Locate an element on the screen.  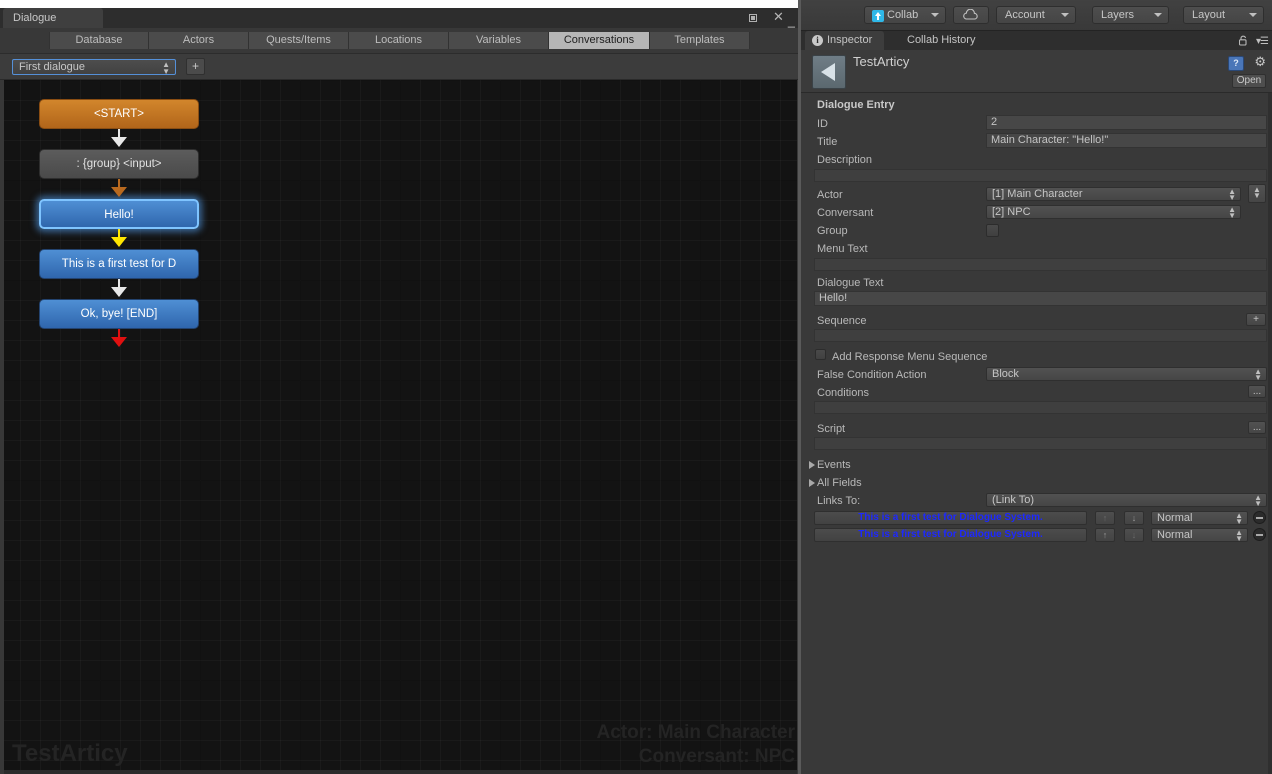
conversant-dropdown: [2] NPC ▲ ▼ is located at coordinates (1113, 212).